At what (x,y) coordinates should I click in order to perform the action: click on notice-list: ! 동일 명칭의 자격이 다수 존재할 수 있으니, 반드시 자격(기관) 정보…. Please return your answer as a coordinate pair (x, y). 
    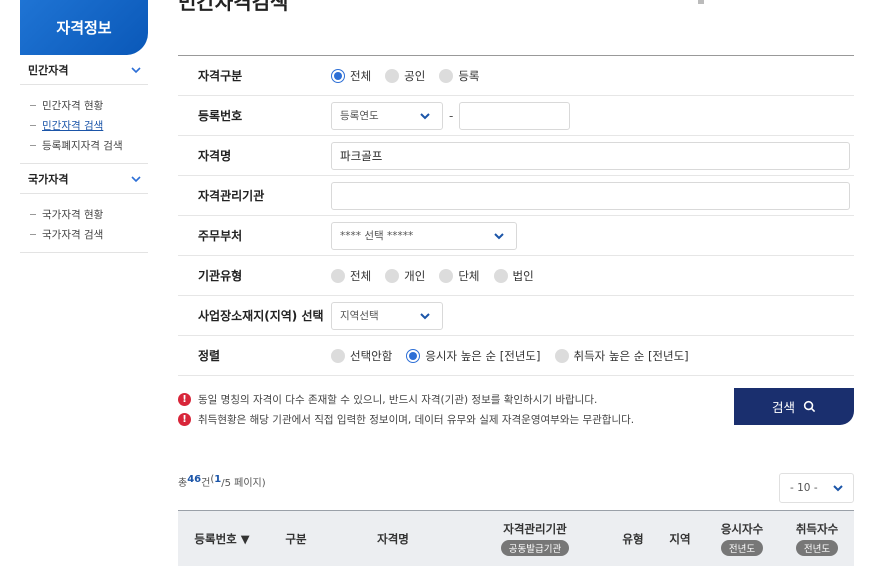
    Looking at the image, I should click on (438, 409).